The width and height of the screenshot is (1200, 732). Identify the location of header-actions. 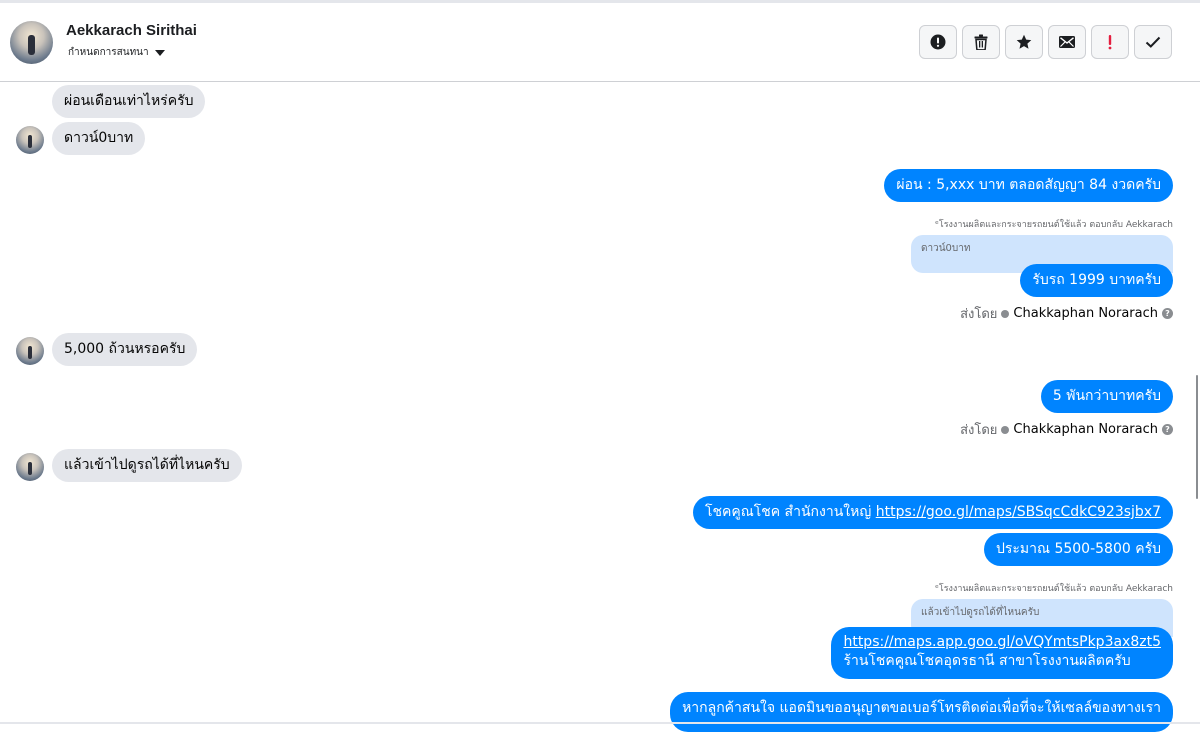
(1045, 42).